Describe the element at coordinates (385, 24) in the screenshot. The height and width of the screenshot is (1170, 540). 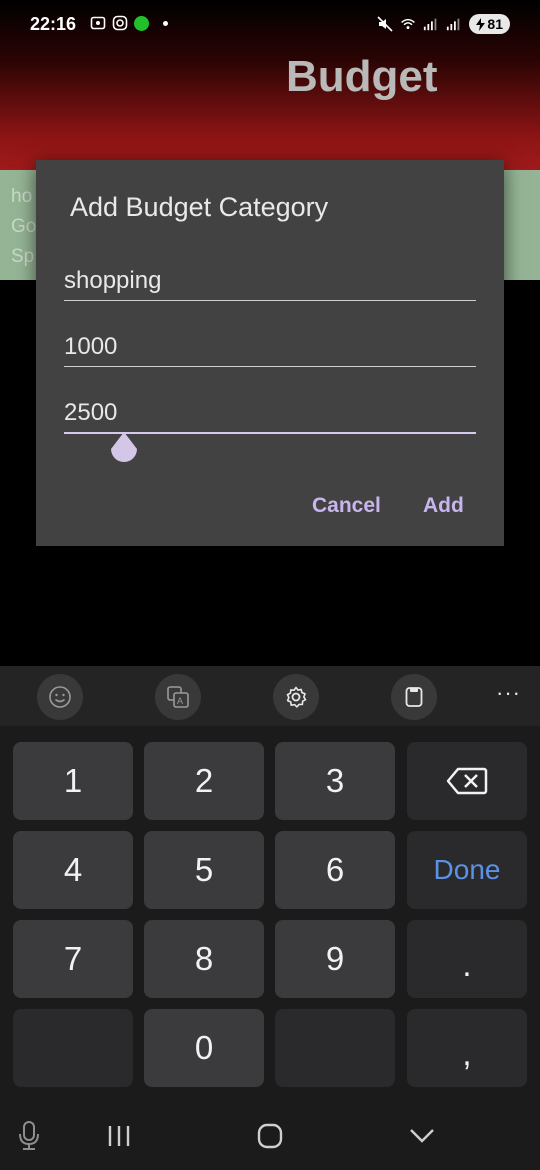
I see `mute-icon` at that location.